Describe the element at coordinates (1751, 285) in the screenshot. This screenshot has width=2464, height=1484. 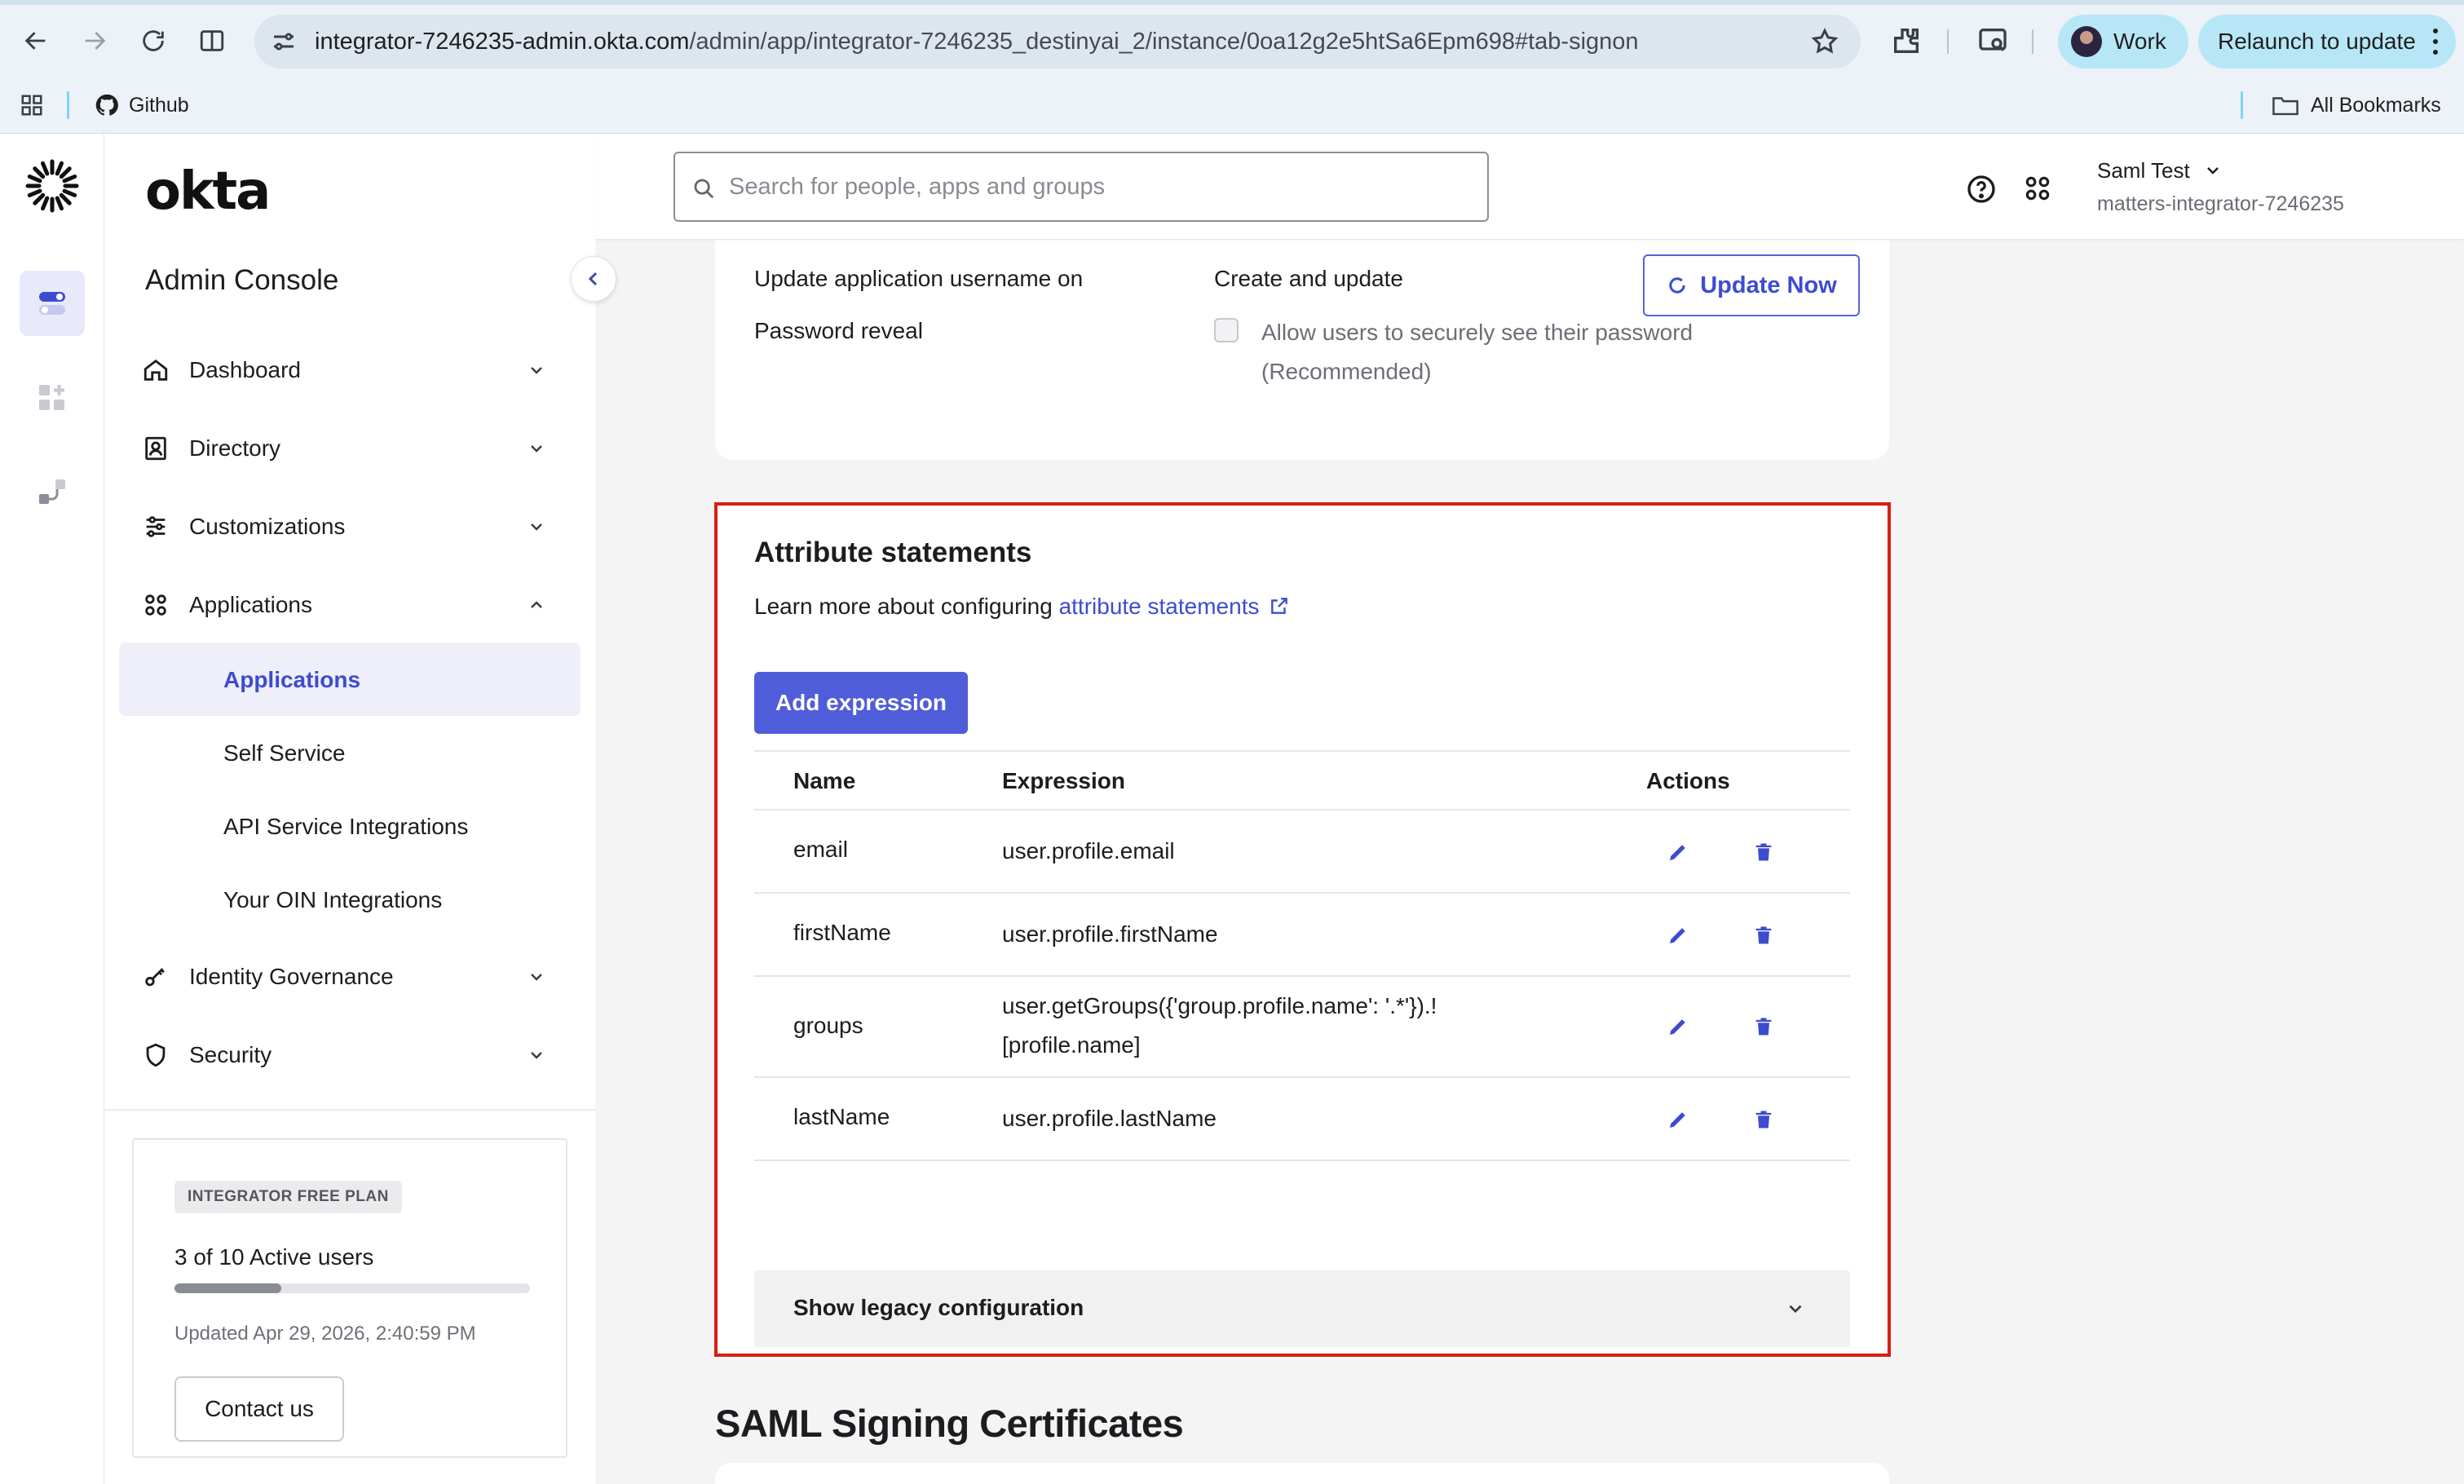
I see `update-now-button: Update Now` at that location.